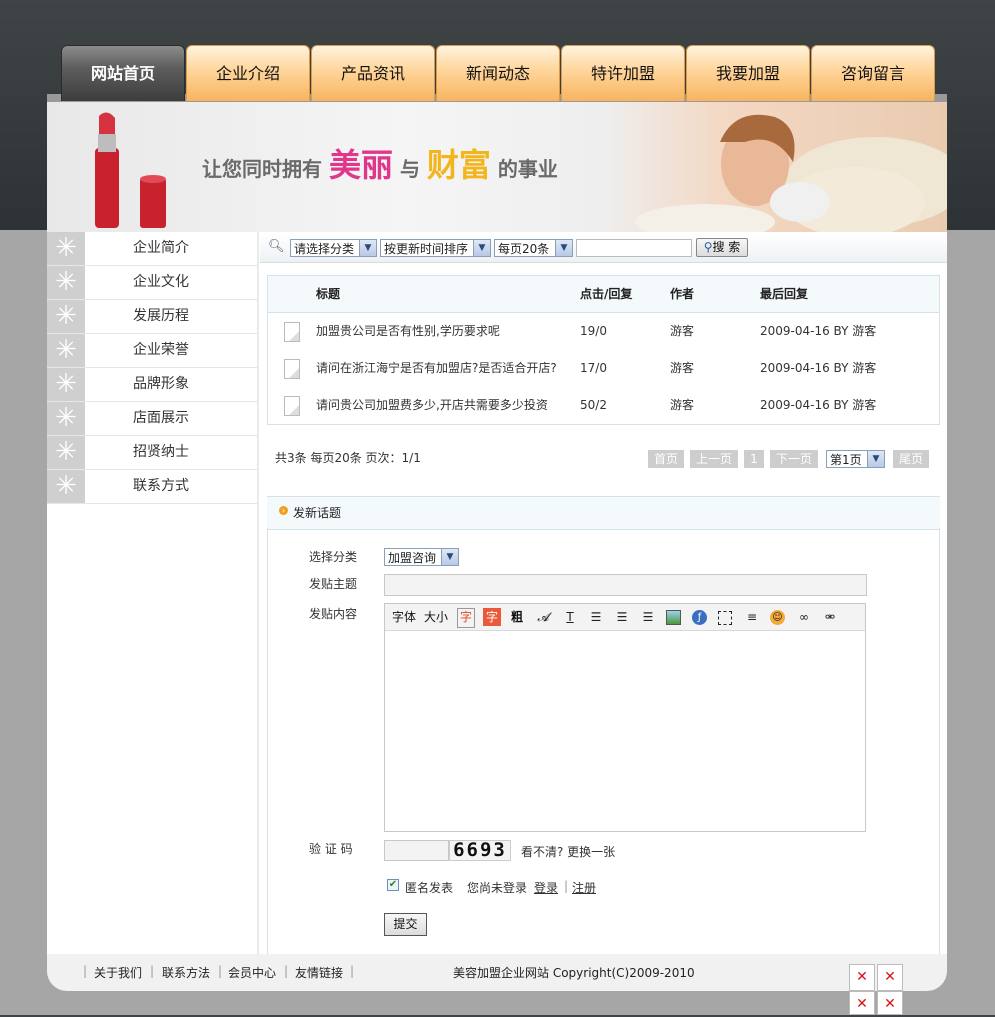 The image size is (995, 1017). I want to click on topic-title-link: 请问贵公司加盟费多少,开店共需要多少投资, so click(432, 405).